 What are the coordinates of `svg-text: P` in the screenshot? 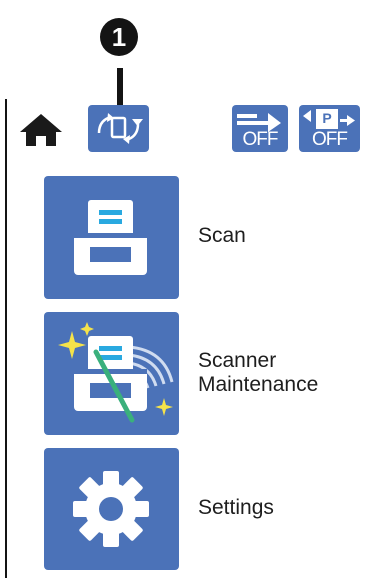 It's located at (326, 118).